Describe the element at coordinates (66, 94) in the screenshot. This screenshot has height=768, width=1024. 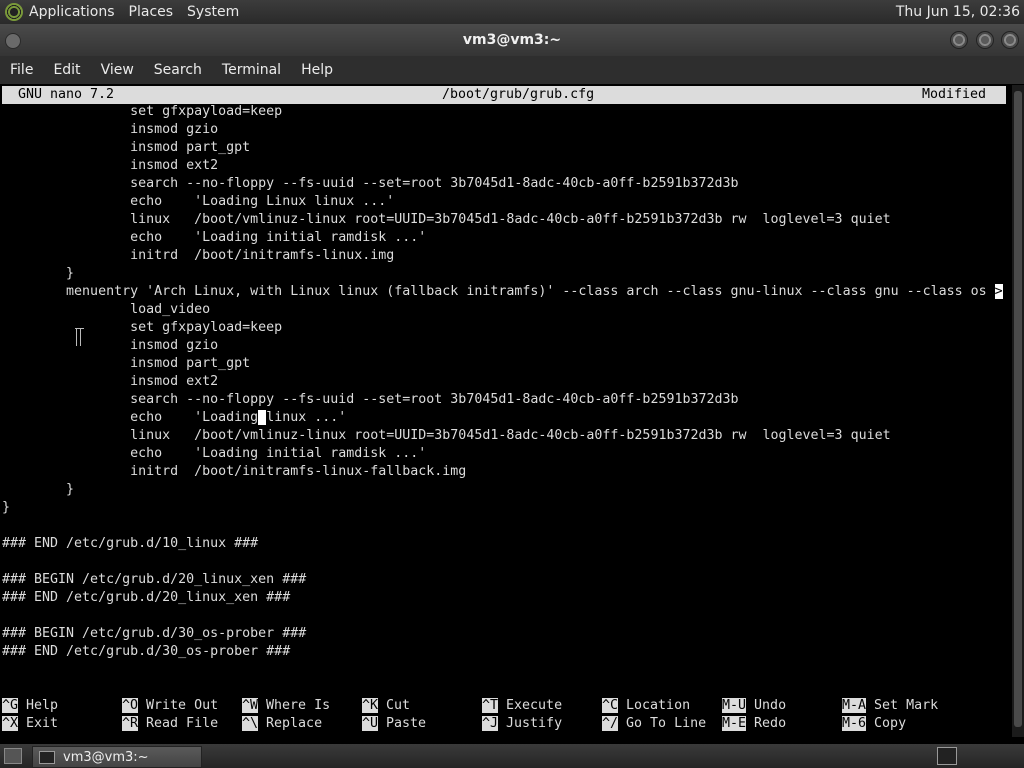
I see `nano-version: GNU nano 7.2` at that location.